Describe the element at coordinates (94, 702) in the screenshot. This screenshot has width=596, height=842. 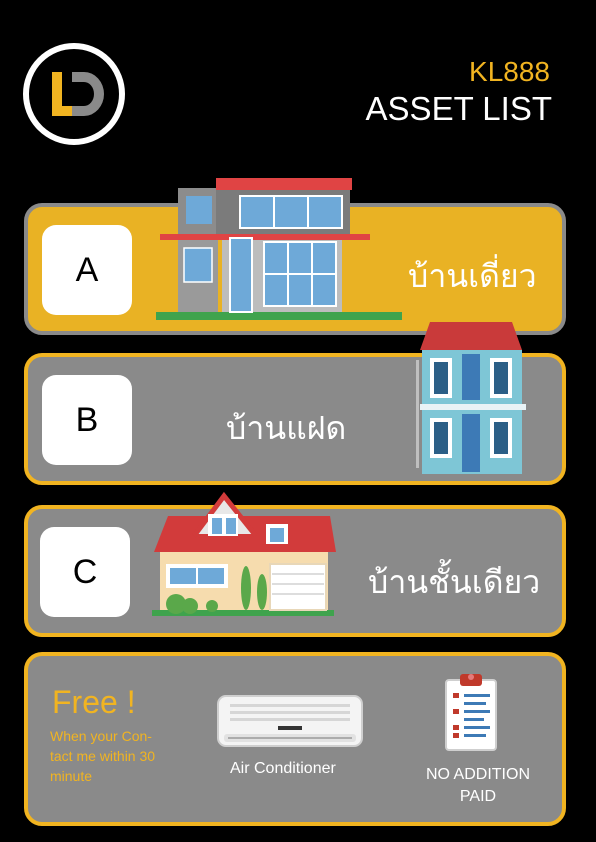
I see `promo-title: Free !` at that location.